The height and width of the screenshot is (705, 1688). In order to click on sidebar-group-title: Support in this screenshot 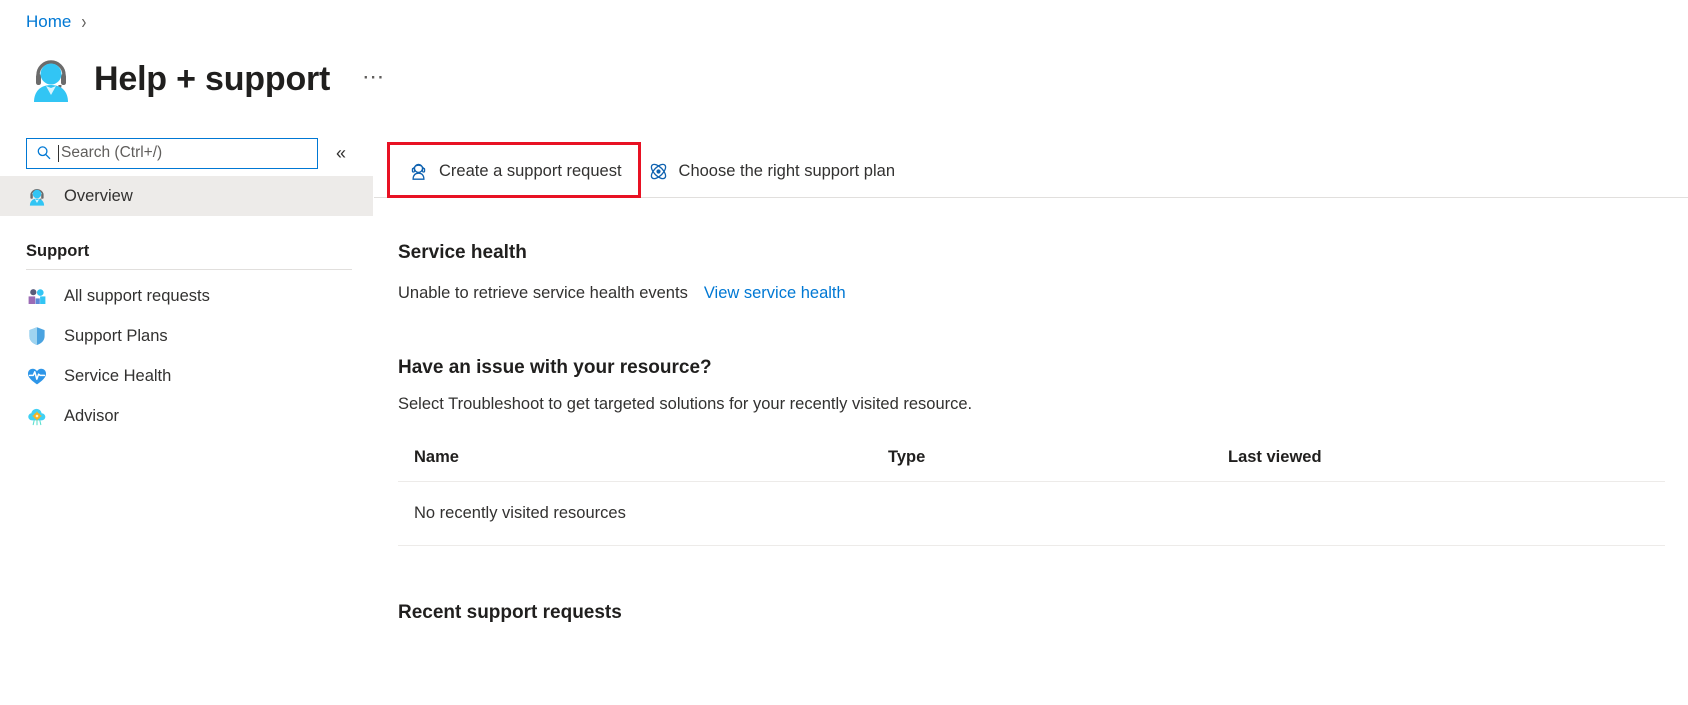, I will do `click(58, 251)`.